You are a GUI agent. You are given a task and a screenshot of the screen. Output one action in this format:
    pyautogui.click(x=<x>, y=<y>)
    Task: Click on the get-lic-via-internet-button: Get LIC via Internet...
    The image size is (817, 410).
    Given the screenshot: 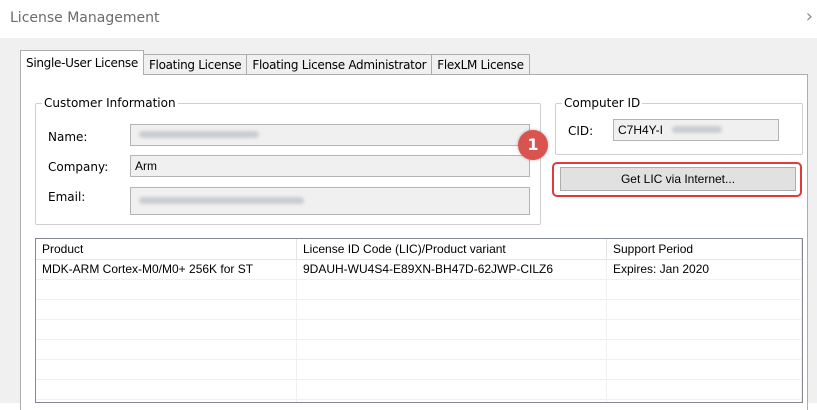 What is the action you would take?
    pyautogui.click(x=678, y=179)
    